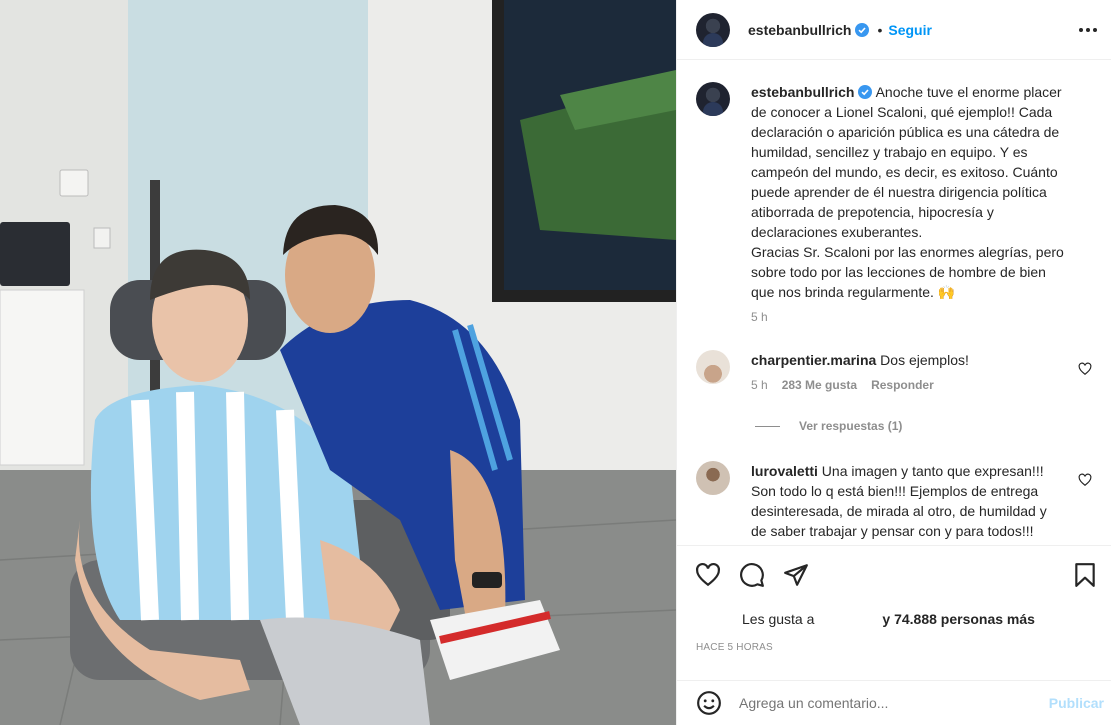 The width and height of the screenshot is (1111, 725). Describe the element at coordinates (796, 575) in the screenshot. I see `share-icon` at that location.